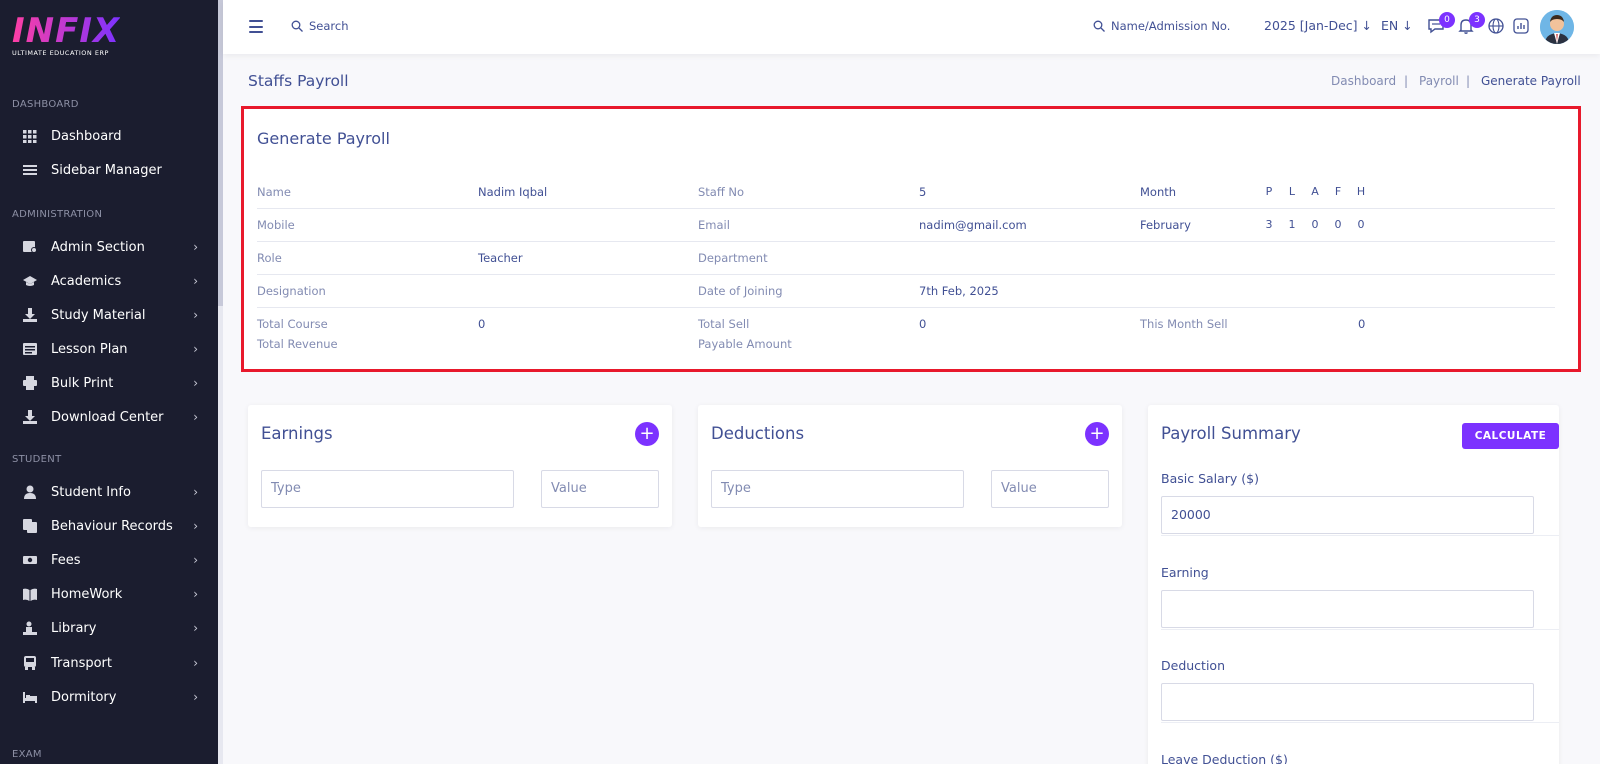 This screenshot has height=764, width=1600. I want to click on sidebar-item-academics: Academics ›, so click(109, 281).